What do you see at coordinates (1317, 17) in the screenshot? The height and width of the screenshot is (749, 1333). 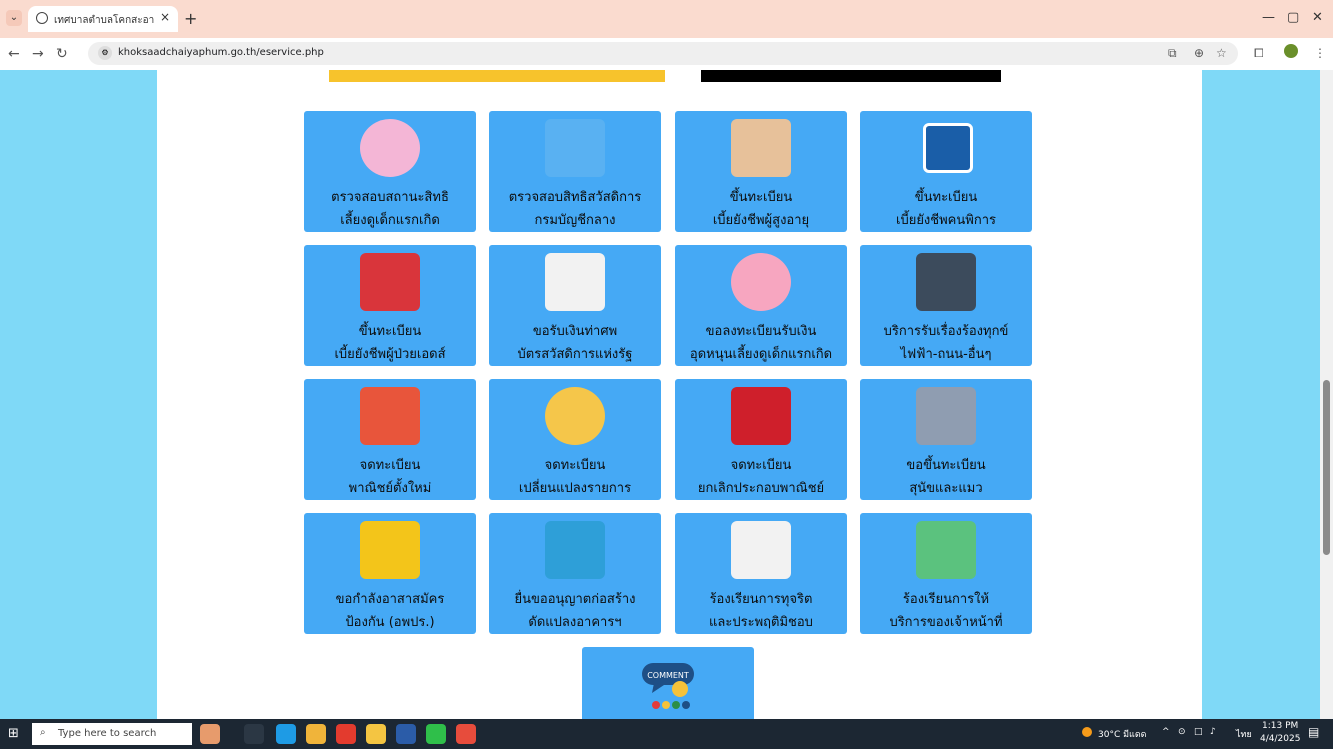 I see `close-window-icon: ✕` at bounding box center [1317, 17].